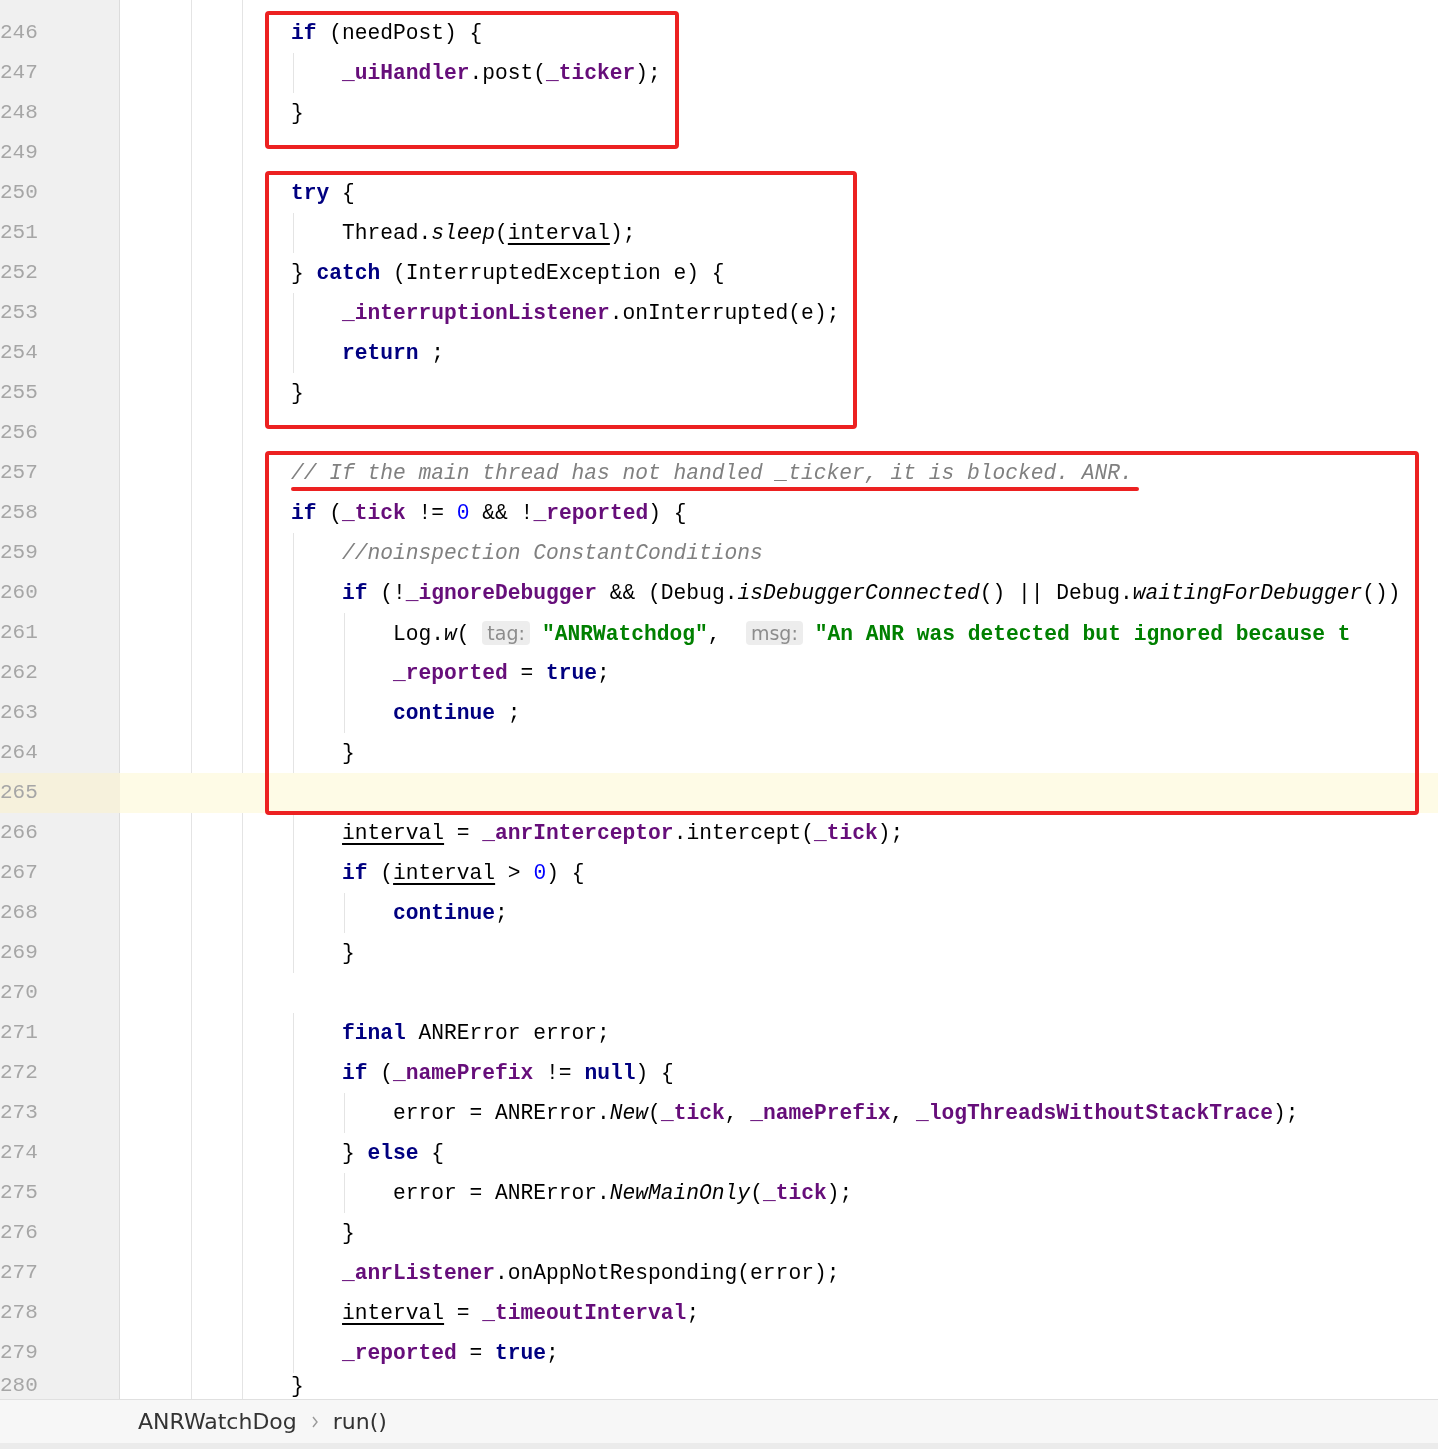  What do you see at coordinates (19, 1192) in the screenshot?
I see `line-number: 275` at bounding box center [19, 1192].